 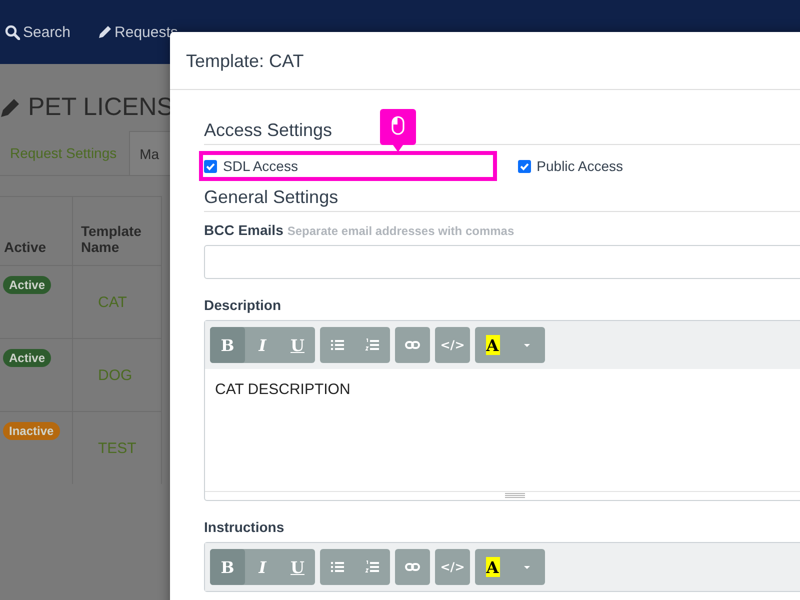 What do you see at coordinates (36, 231) in the screenshot?
I see `column-header: Active` at bounding box center [36, 231].